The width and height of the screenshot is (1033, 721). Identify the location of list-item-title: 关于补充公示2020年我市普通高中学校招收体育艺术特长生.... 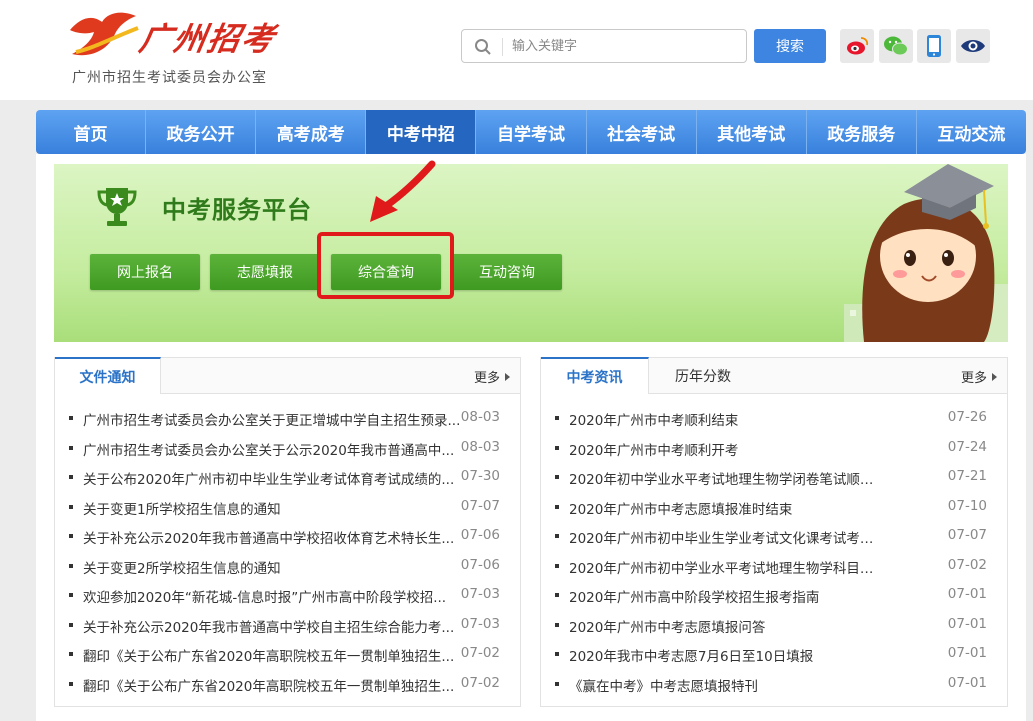
(268, 537).